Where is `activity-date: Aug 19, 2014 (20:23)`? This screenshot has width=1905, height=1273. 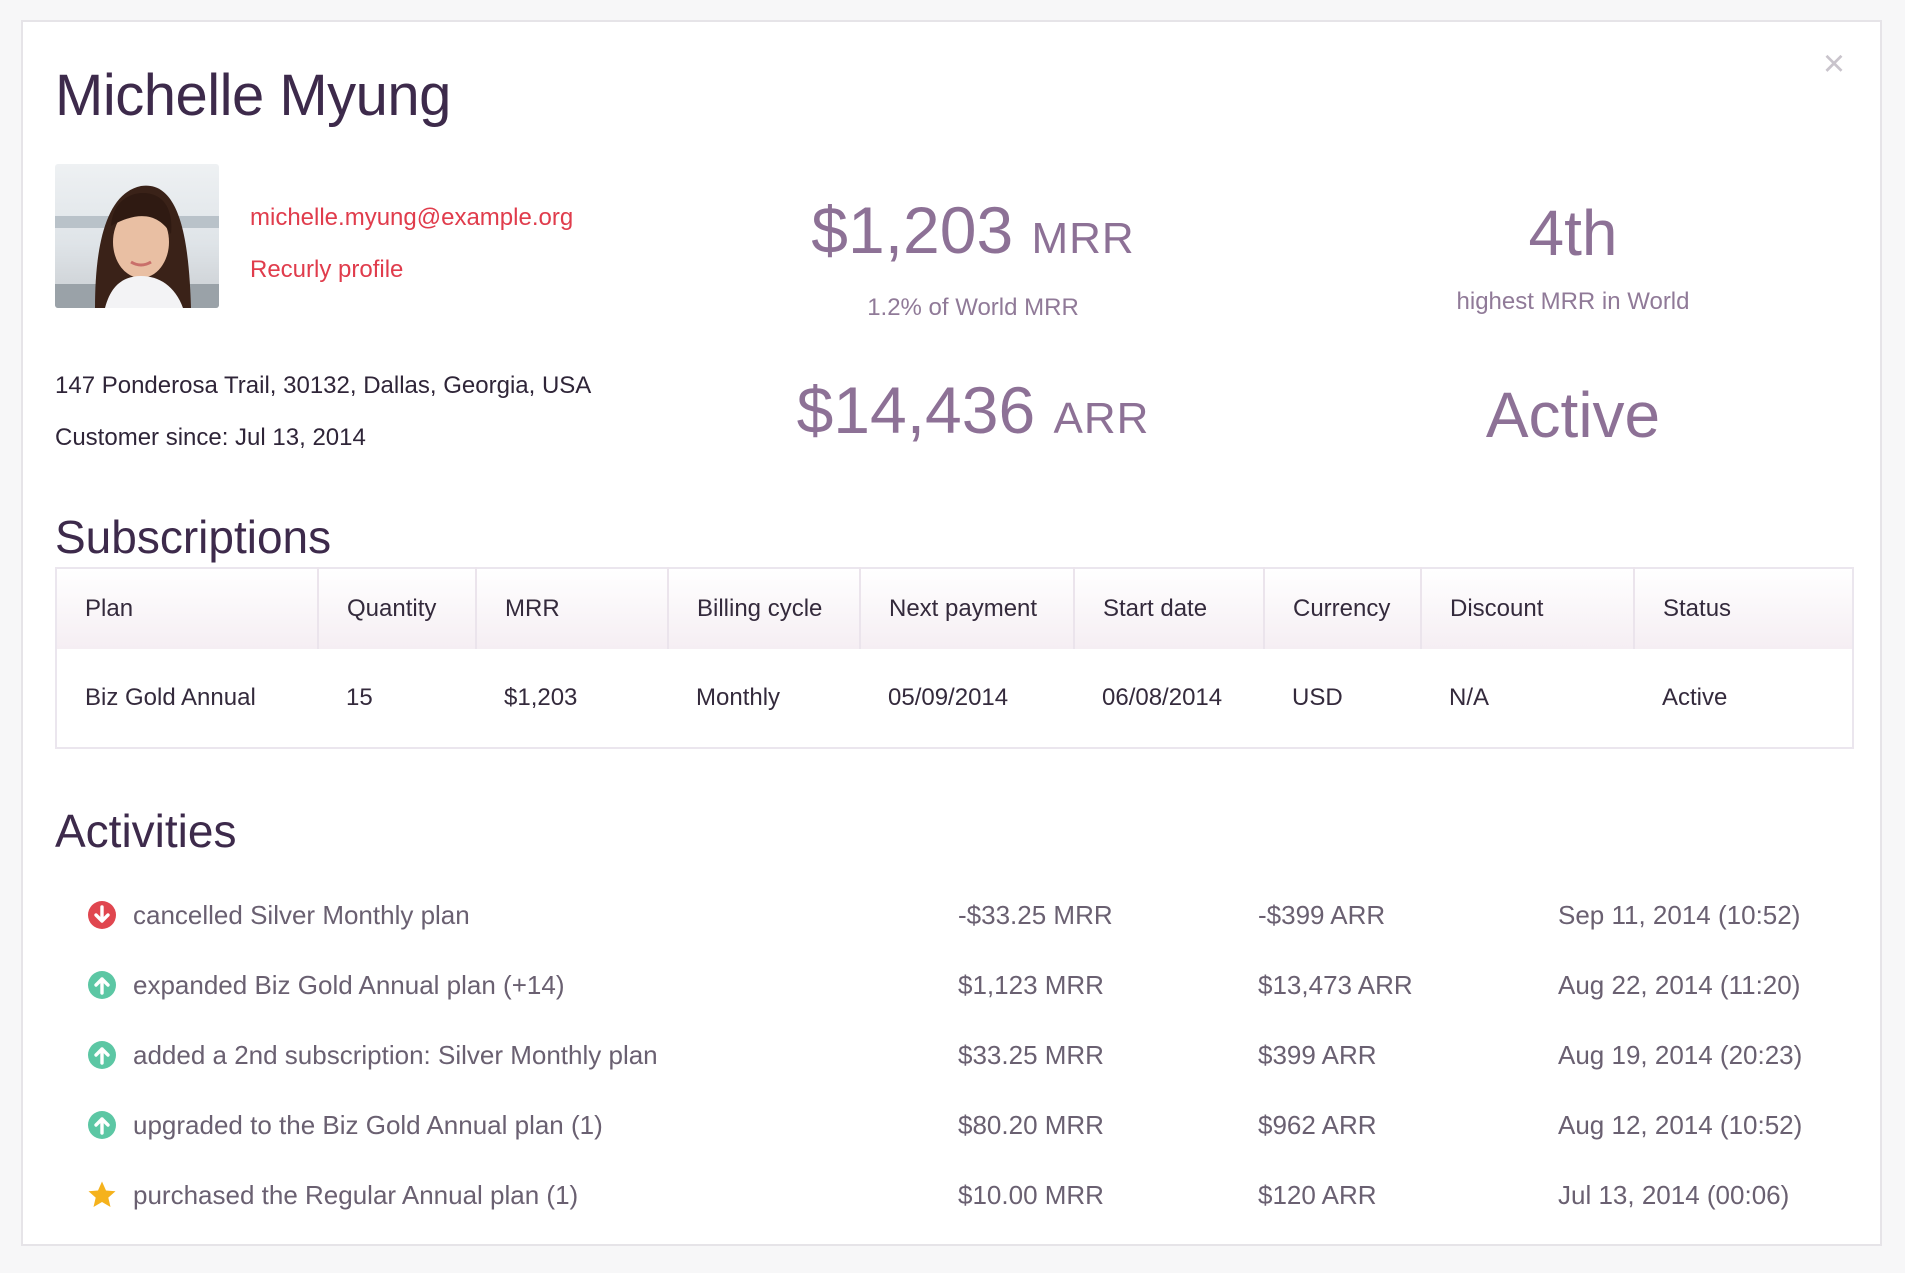 activity-date: Aug 19, 2014 (20:23) is located at coordinates (1680, 1055).